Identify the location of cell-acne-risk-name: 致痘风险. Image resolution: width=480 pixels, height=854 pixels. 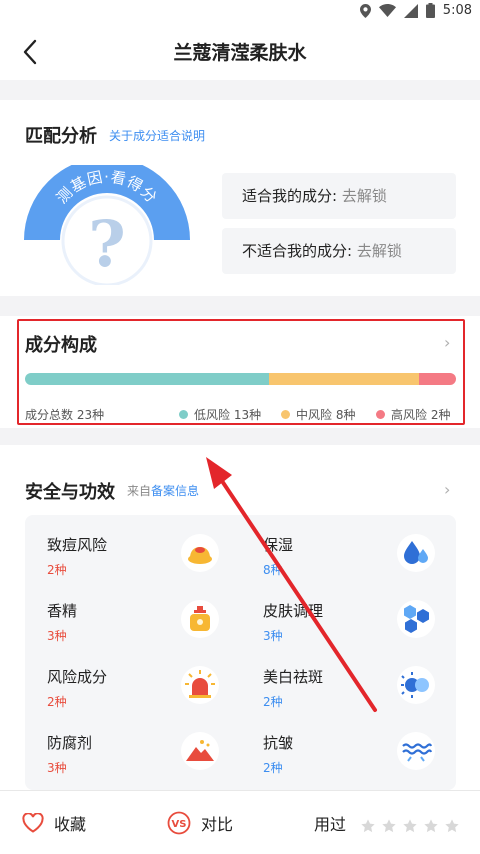
(77, 545).